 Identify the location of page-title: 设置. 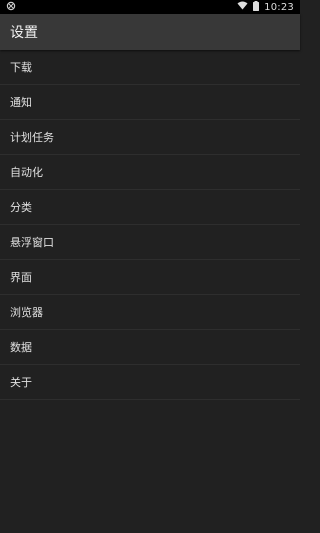
(24, 33).